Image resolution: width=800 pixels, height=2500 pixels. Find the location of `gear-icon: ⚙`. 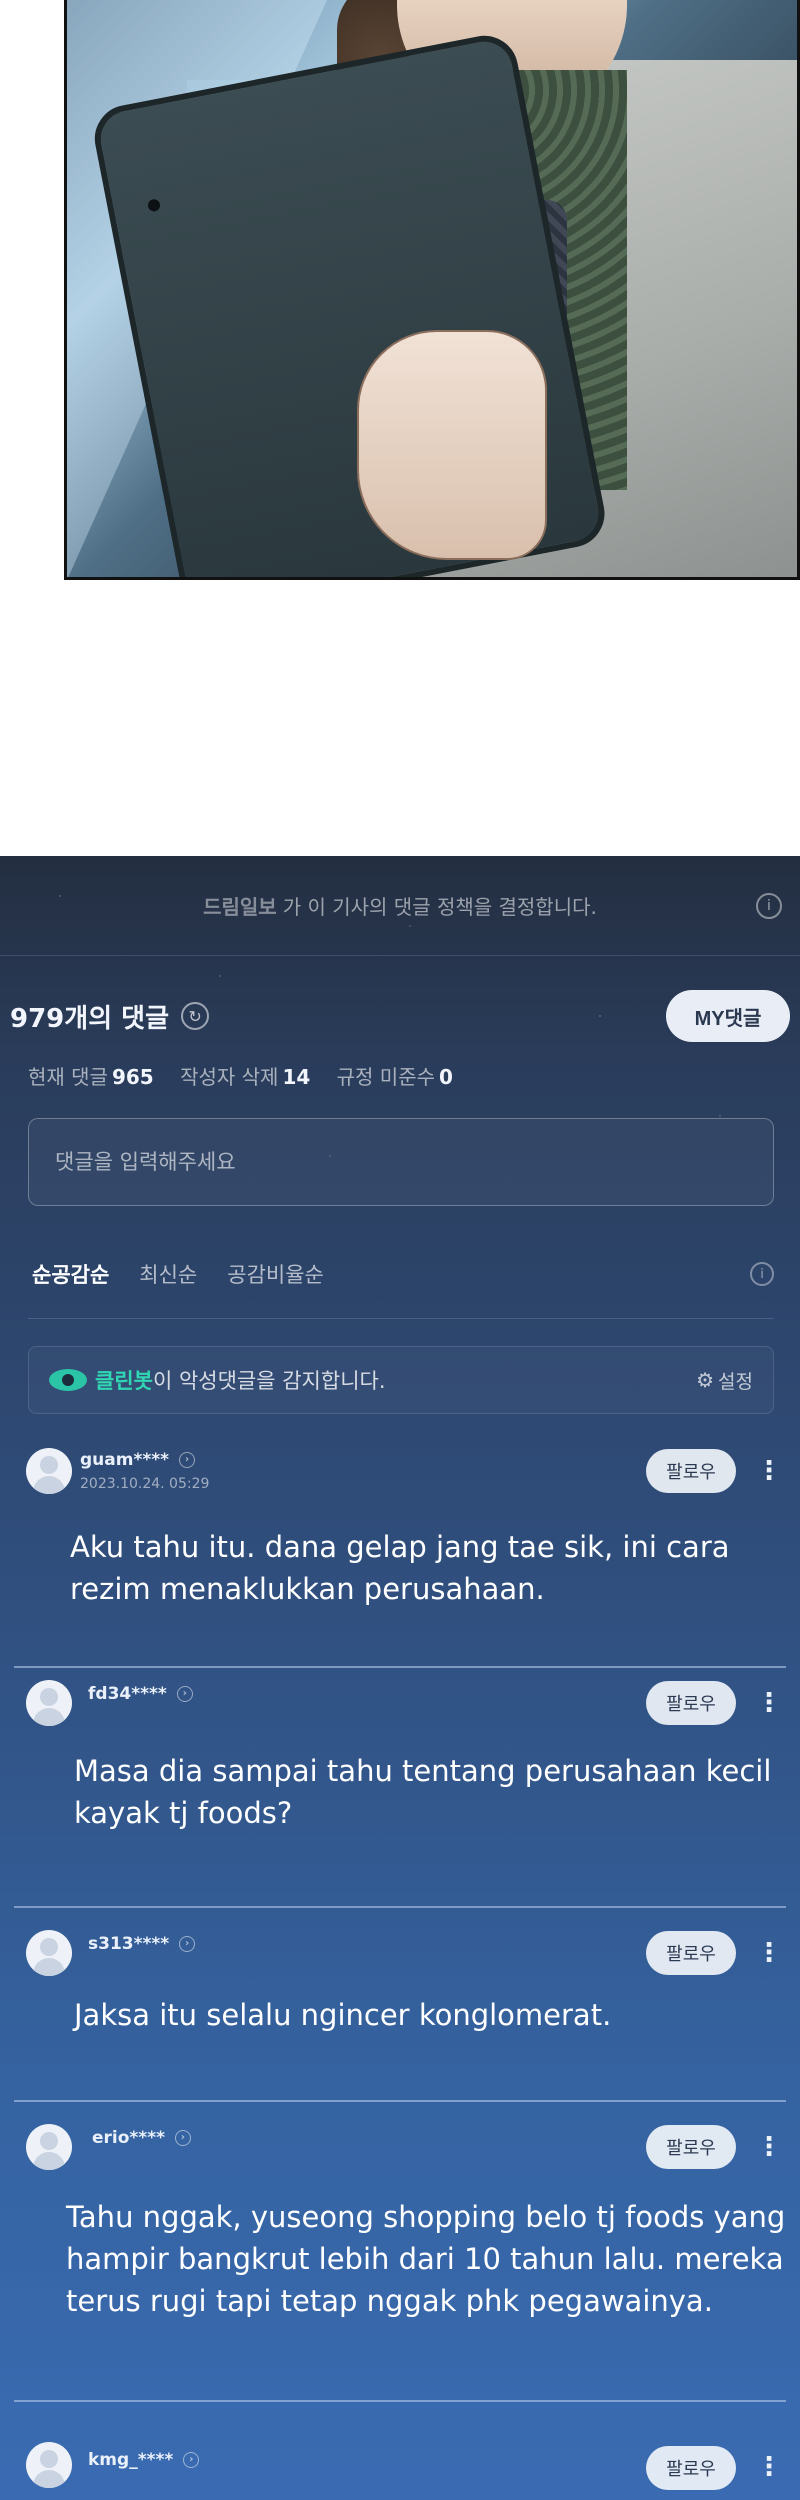

gear-icon: ⚙ is located at coordinates (705, 1380).